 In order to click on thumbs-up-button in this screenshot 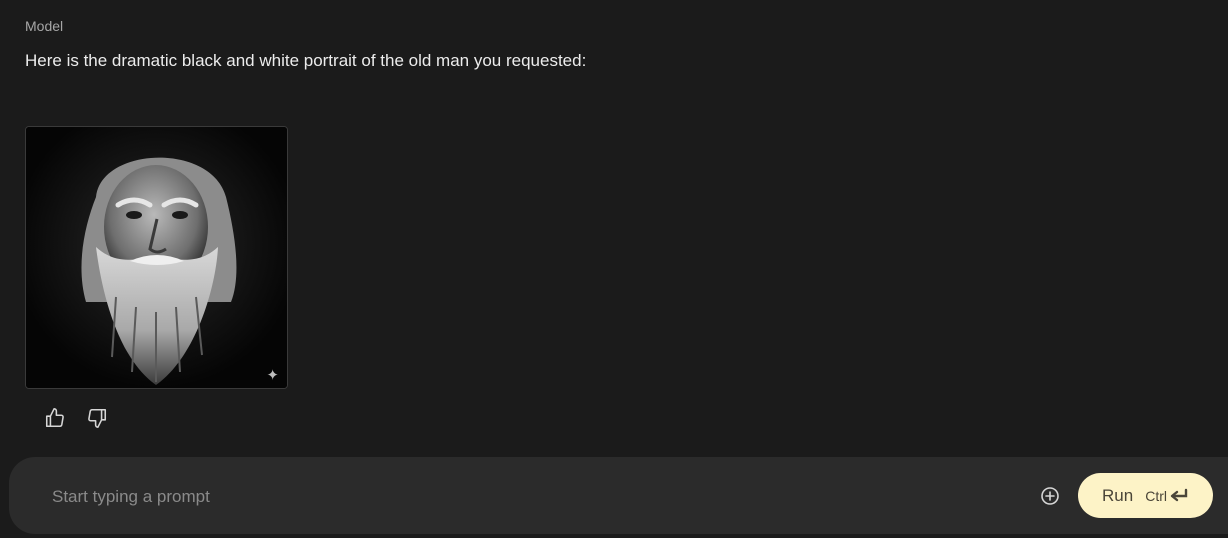, I will do `click(55, 418)`.